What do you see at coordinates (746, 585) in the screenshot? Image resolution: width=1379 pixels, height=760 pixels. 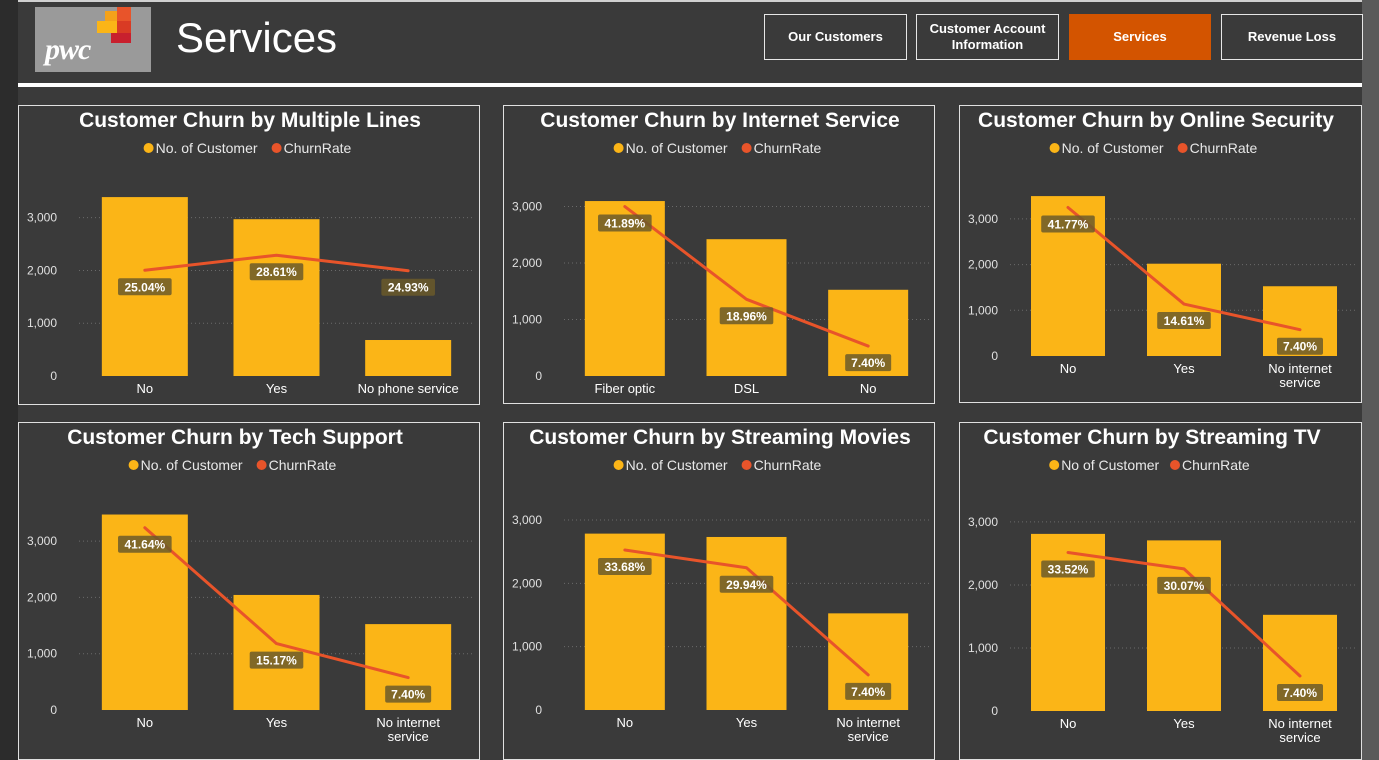 I see `churnrate-data-label: 29.94%` at bounding box center [746, 585].